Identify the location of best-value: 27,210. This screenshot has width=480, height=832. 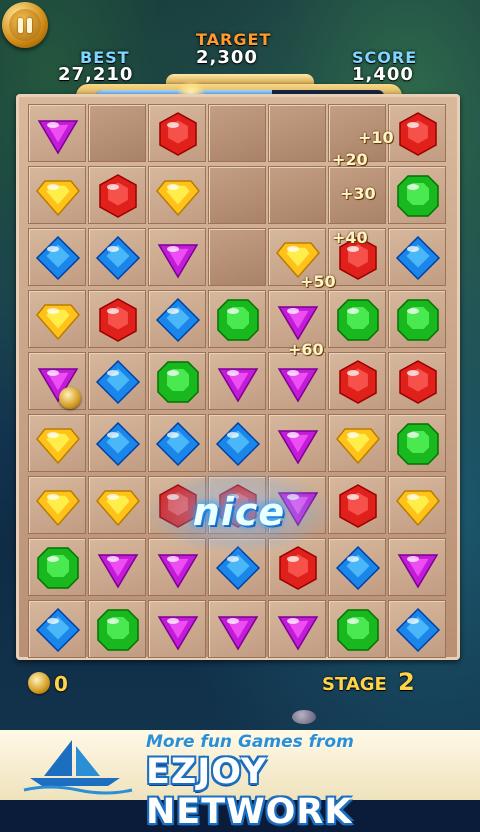
(96, 74).